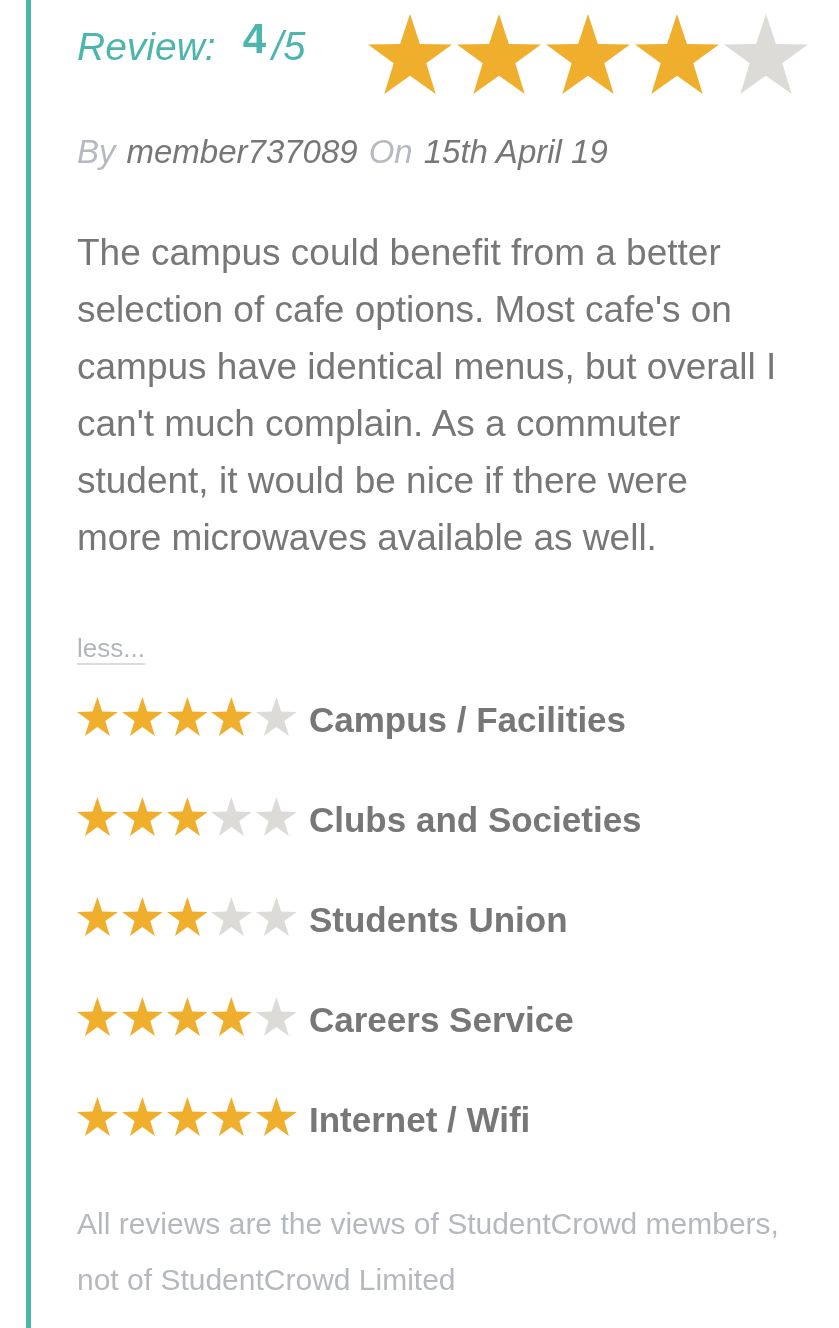  What do you see at coordinates (289, 46) in the screenshot?
I see `score-max: /5` at bounding box center [289, 46].